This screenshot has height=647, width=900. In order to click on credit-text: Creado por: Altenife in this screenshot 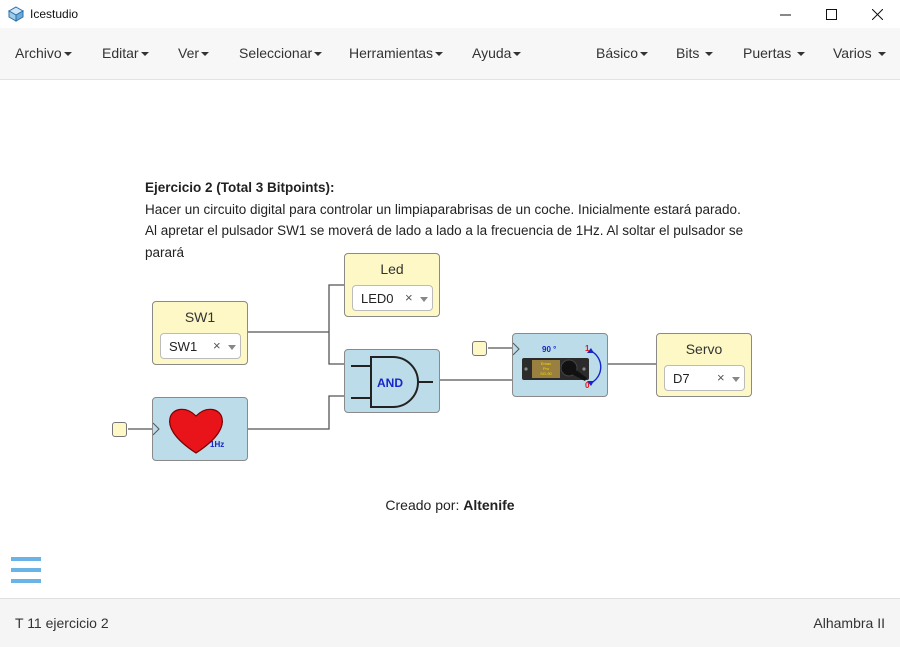, I will do `click(450, 505)`.